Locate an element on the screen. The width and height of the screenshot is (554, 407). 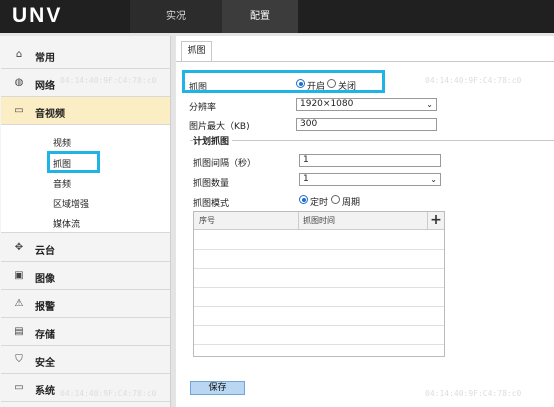
brand-logo: UNV is located at coordinates (37, 15).